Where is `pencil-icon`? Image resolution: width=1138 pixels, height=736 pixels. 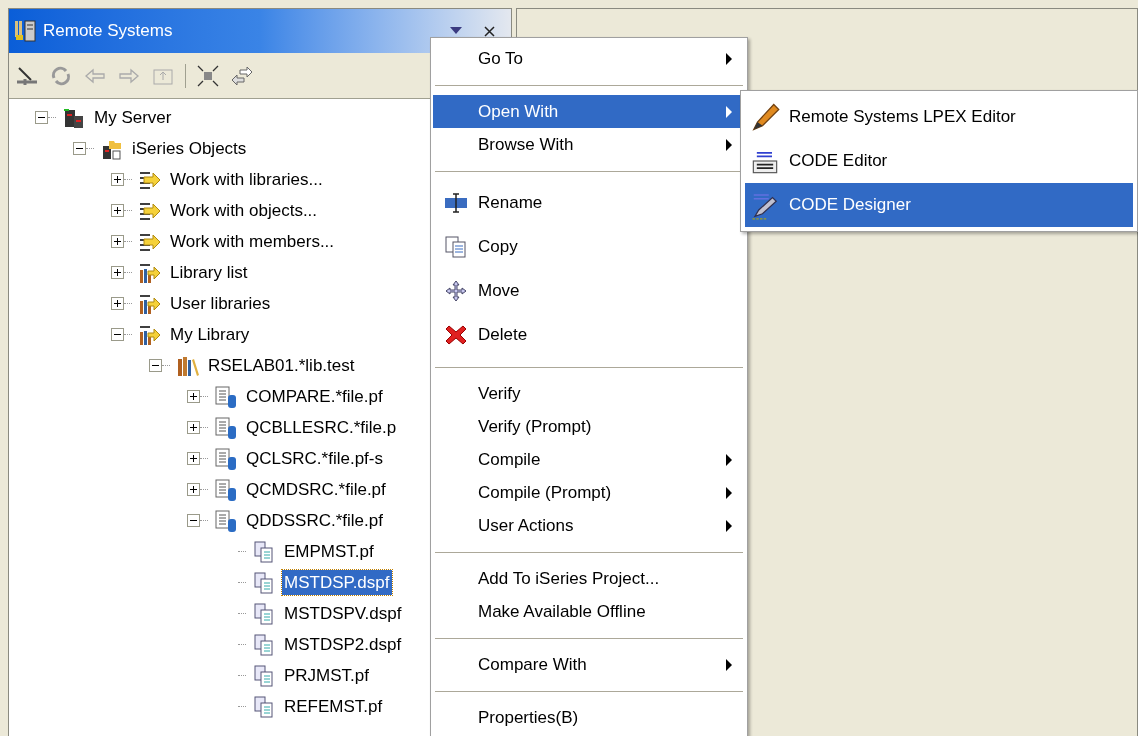 pencil-icon is located at coordinates (765, 117).